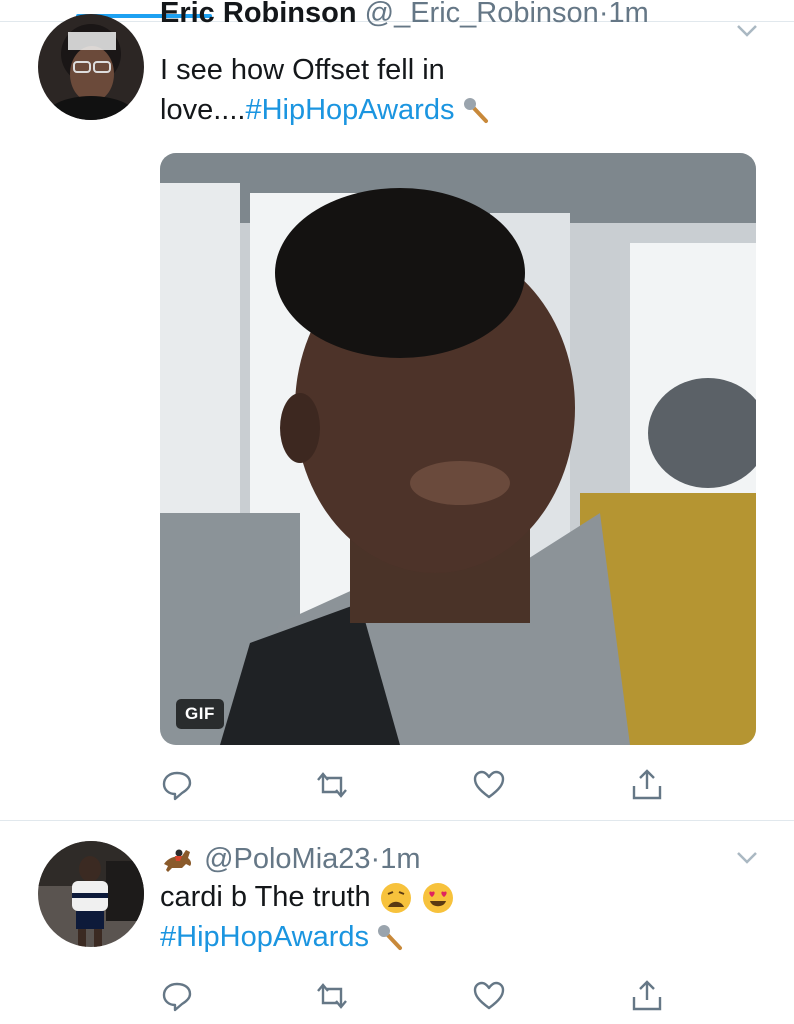 Image resolution: width=794 pixels, height=1024 pixels. Describe the element at coordinates (482, 14) in the screenshot. I see `handle: @_Eric_Robinson` at that location.